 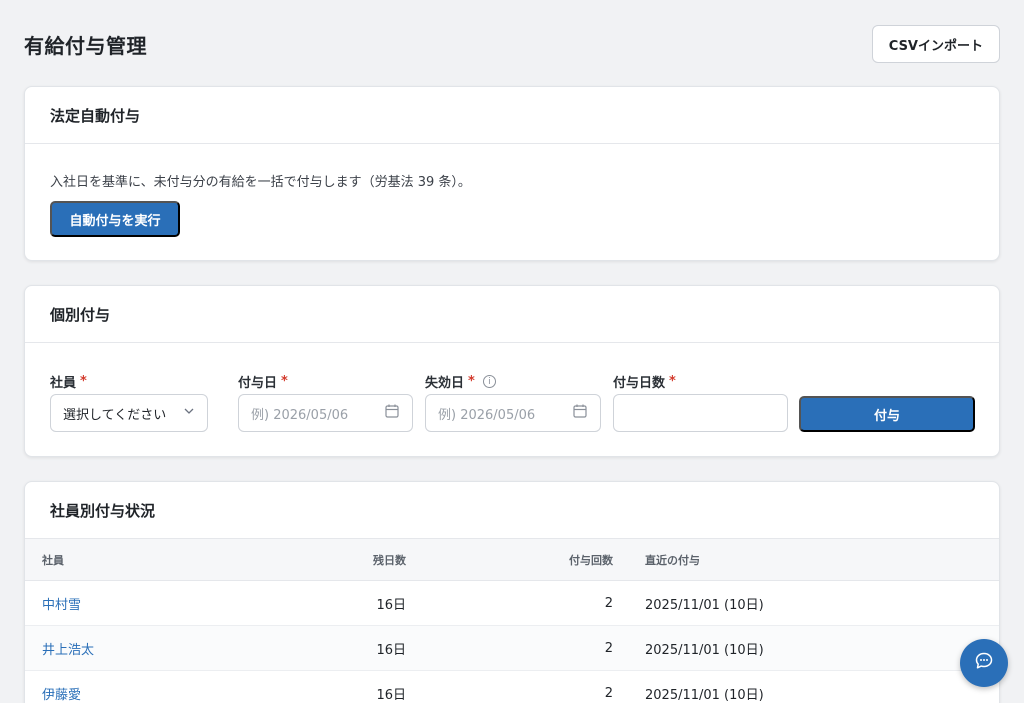 What do you see at coordinates (512, 44) in the screenshot?
I see `page-header: 有給付与管理 CSVインポート` at bounding box center [512, 44].